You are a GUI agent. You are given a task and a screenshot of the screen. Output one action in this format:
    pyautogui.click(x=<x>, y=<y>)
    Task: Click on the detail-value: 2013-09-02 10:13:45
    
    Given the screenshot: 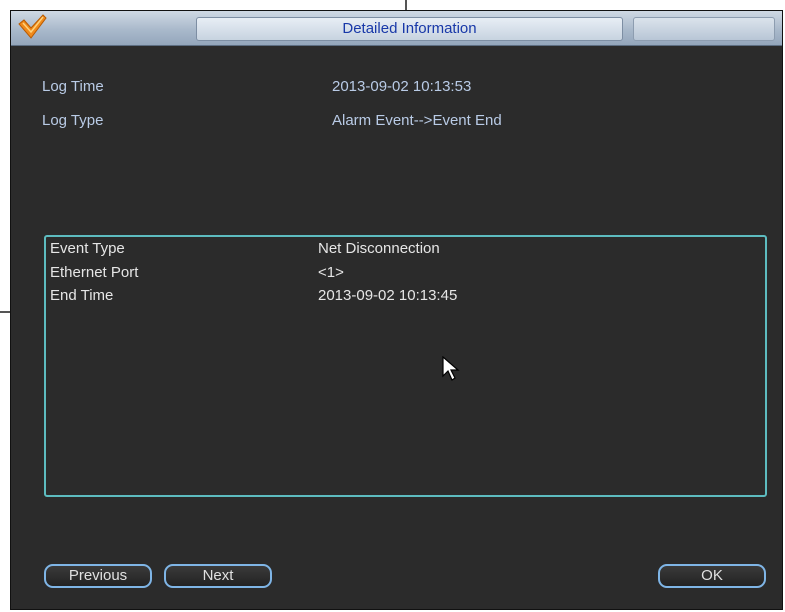 What is the action you would take?
    pyautogui.click(x=388, y=295)
    